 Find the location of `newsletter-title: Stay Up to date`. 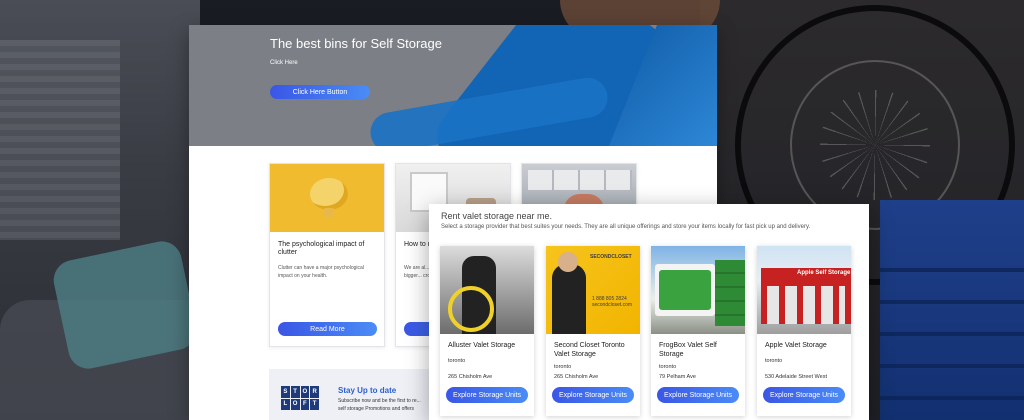

newsletter-title: Stay Up to date is located at coordinates (367, 390).